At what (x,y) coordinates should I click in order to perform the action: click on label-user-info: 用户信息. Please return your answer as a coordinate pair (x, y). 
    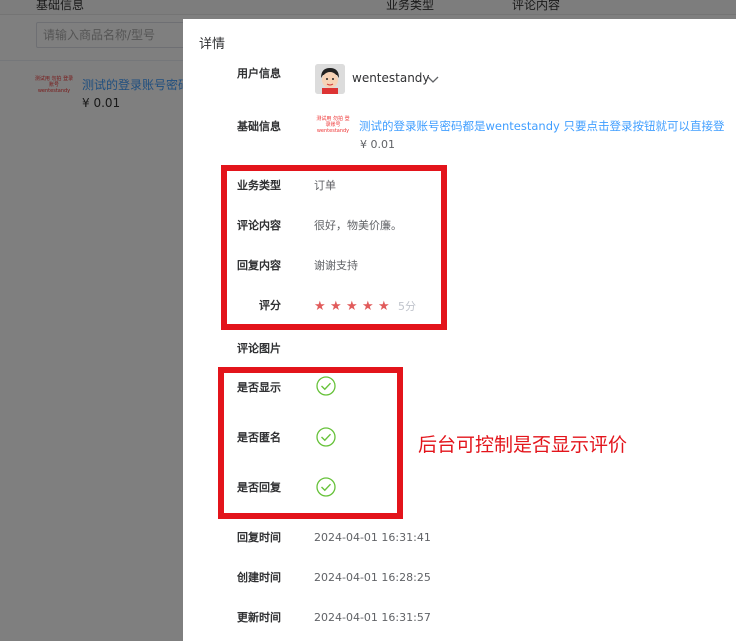
    Looking at the image, I should click on (259, 73).